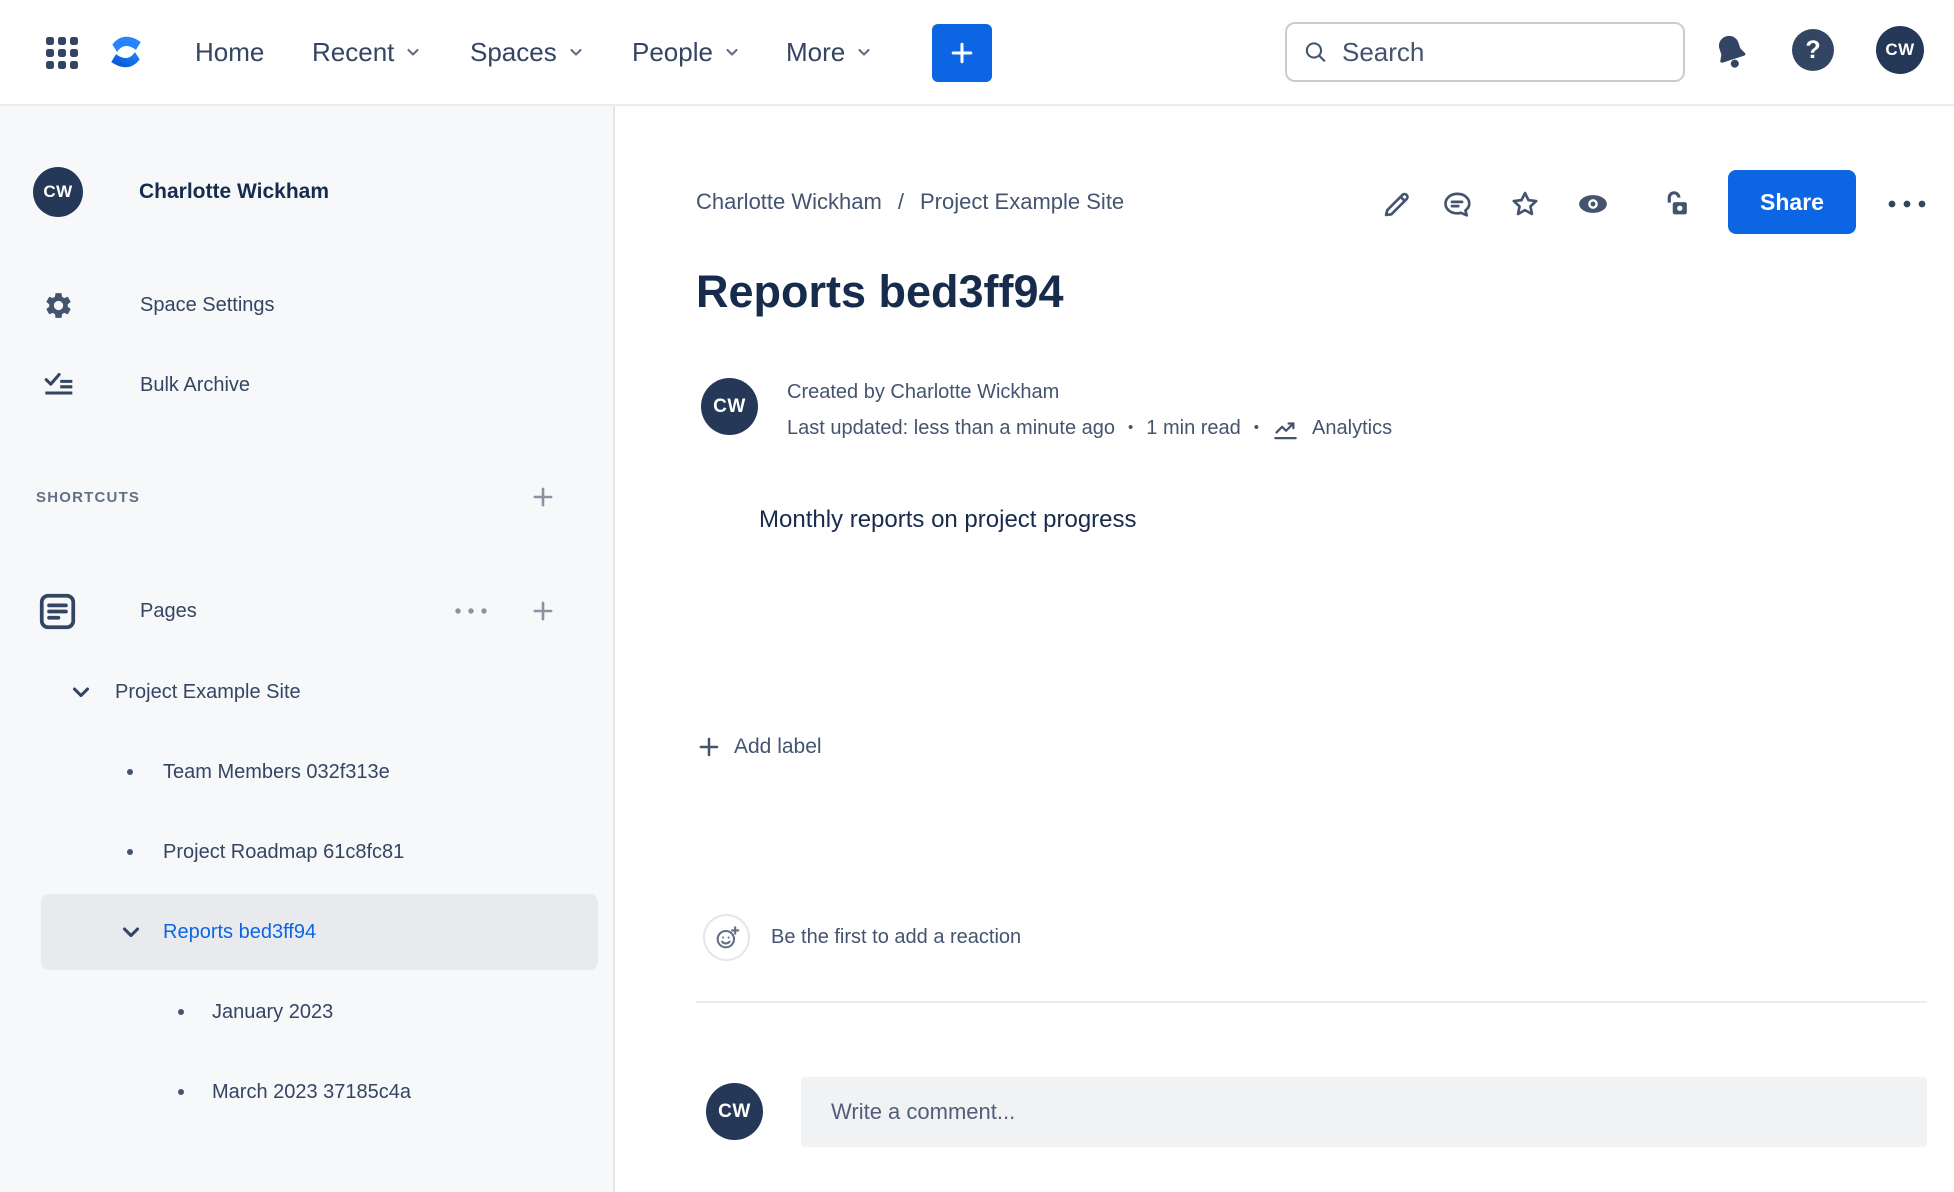 Image resolution: width=1954 pixels, height=1192 pixels. Describe the element at coordinates (513, 51) in the screenshot. I see `nav-spaces-label: Spaces` at that location.